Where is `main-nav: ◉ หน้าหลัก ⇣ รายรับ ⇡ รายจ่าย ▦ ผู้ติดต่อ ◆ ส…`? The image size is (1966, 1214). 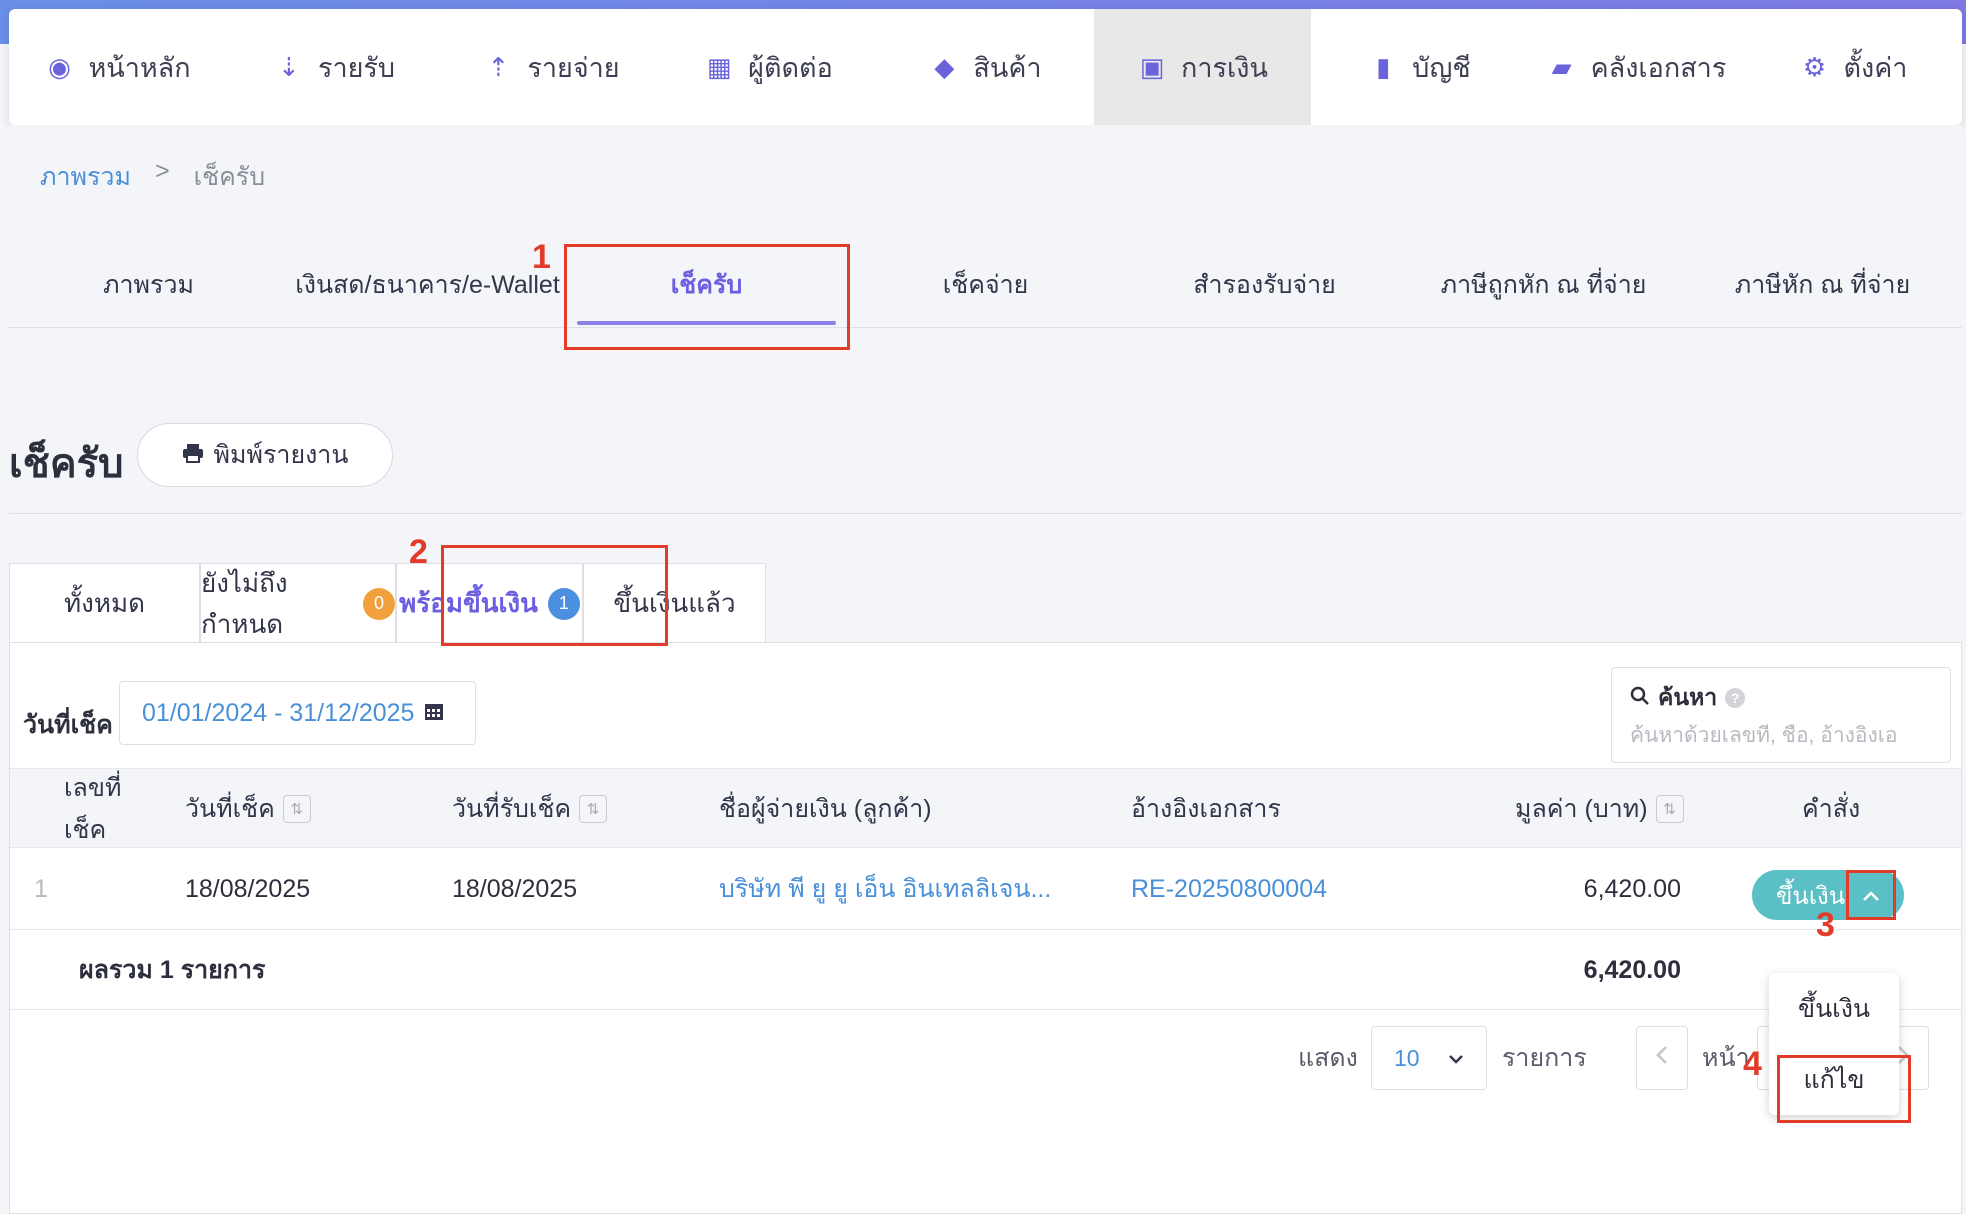 main-nav: ◉ หน้าหลัก ⇣ รายรับ ⇡ รายจ่าย ▦ ผู้ติดต่อ ◆ ส… is located at coordinates (985, 67).